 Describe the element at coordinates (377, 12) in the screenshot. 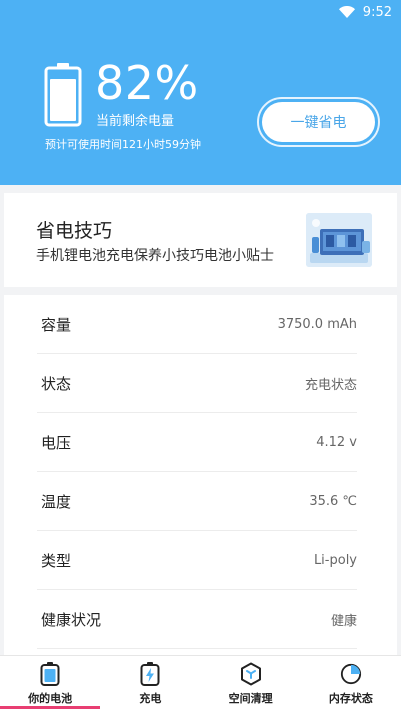

I see `status-time: 9:52` at that location.